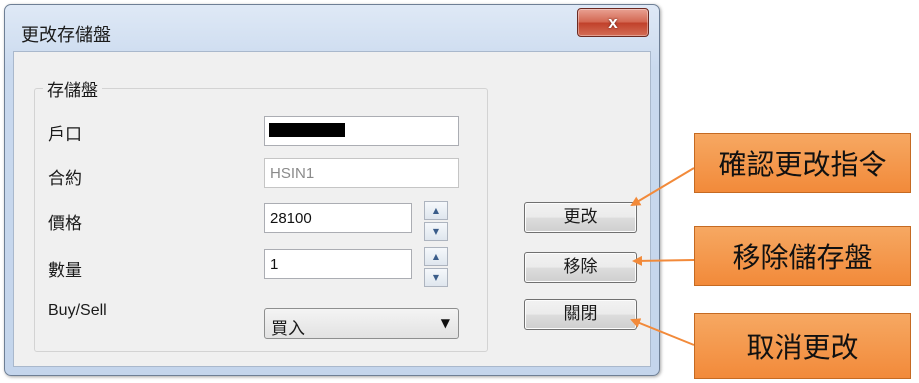 This screenshot has height=383, width=919. What do you see at coordinates (802, 256) in the screenshot?
I see `callout-remove-stored: 移除儲存盤` at bounding box center [802, 256].